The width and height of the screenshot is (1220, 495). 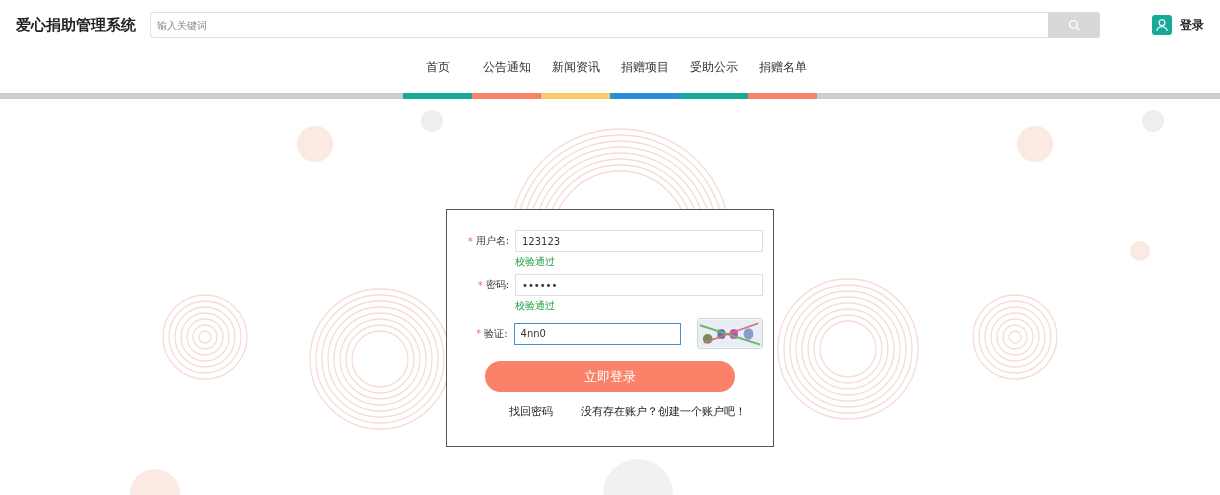 What do you see at coordinates (599, 25) in the screenshot?
I see `search-field: 输入关键词` at bounding box center [599, 25].